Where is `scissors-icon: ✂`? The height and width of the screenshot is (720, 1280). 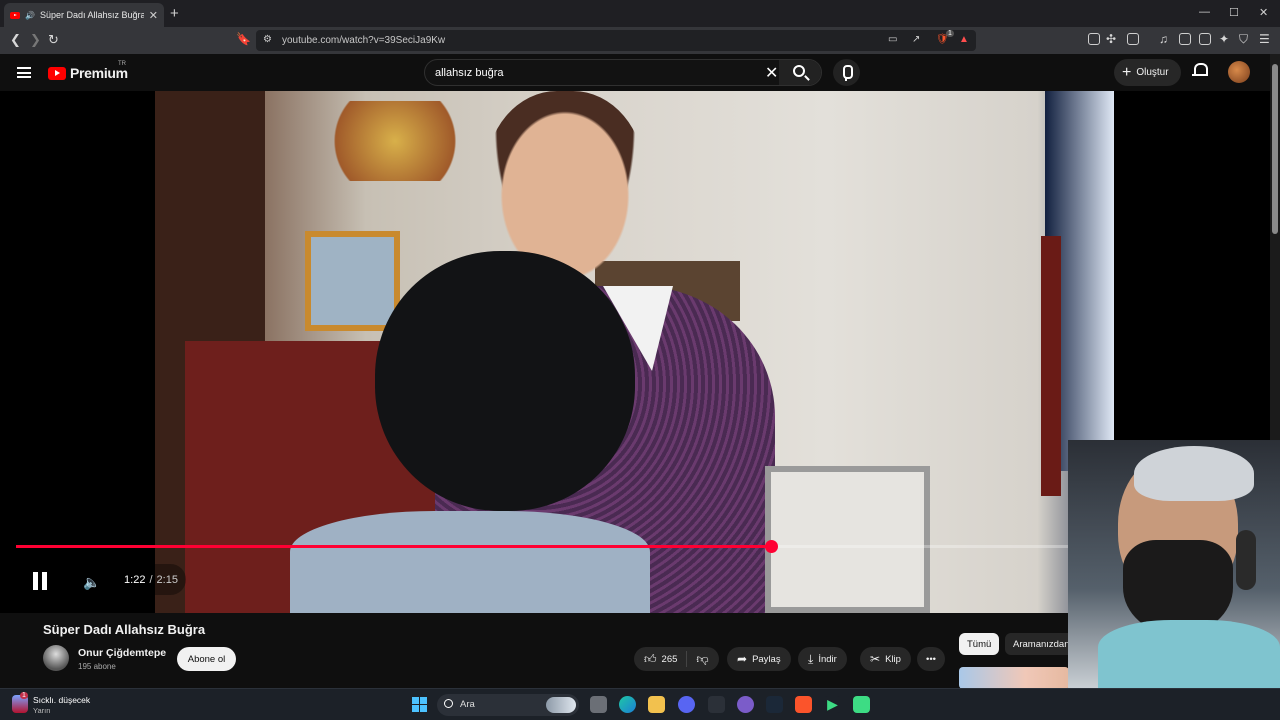 scissors-icon: ✂ is located at coordinates (875, 659).